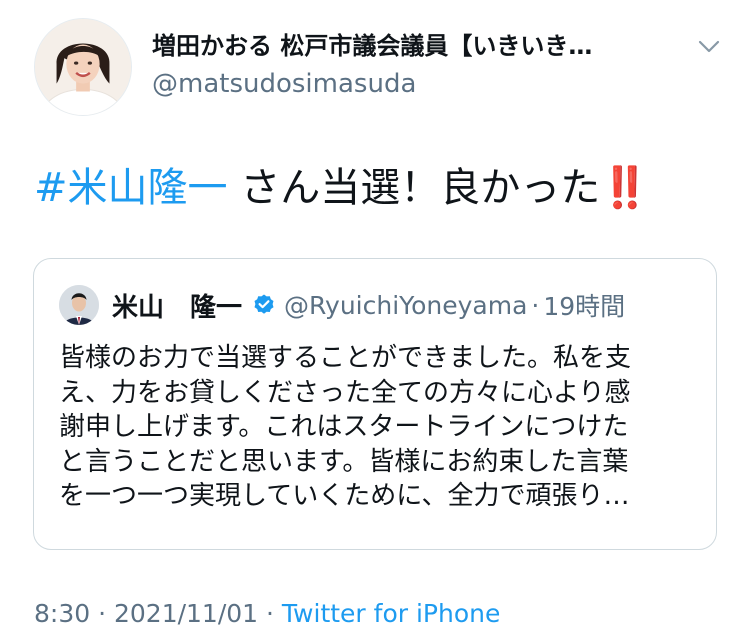 Image resolution: width=750 pixels, height=643 pixels. What do you see at coordinates (625, 188) in the screenshot?
I see `double-exclamation-icon: ‼️` at bounding box center [625, 188].